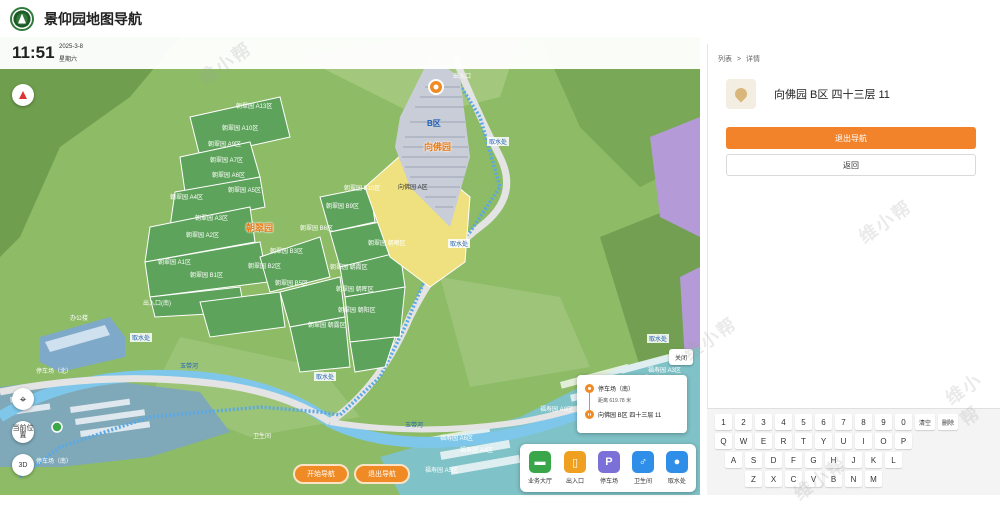 The height and width of the screenshot is (506, 1000). I want to click on key: U, so click(843, 441).